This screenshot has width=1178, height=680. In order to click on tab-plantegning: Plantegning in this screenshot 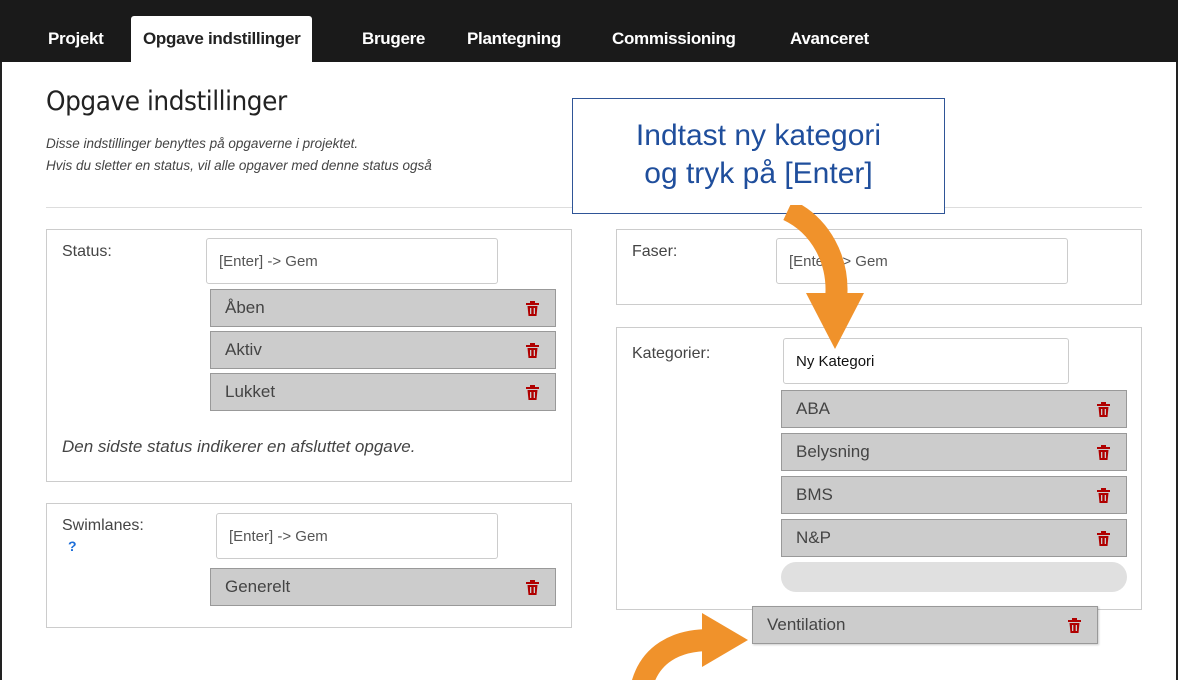, I will do `click(514, 39)`.